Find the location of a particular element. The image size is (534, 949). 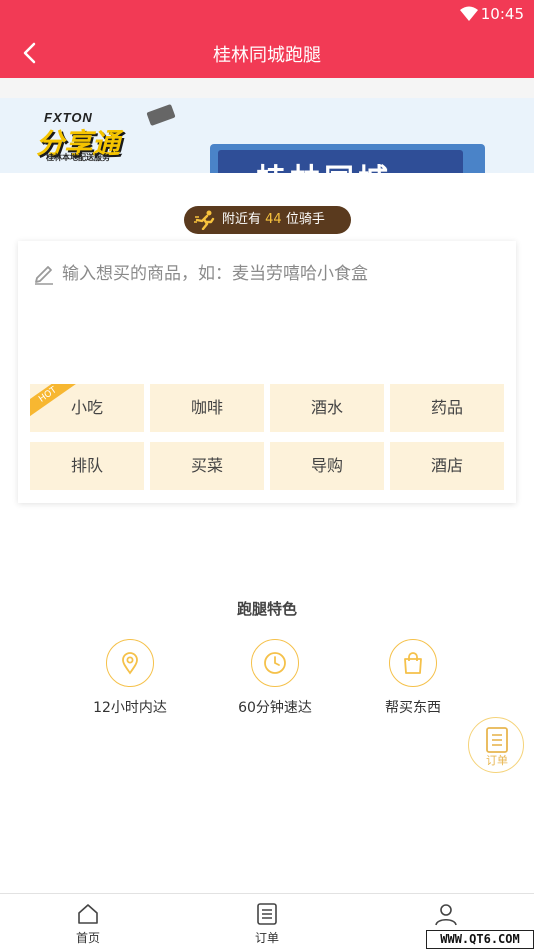

feature-label-12h: 12小时内达 is located at coordinates (130, 708).